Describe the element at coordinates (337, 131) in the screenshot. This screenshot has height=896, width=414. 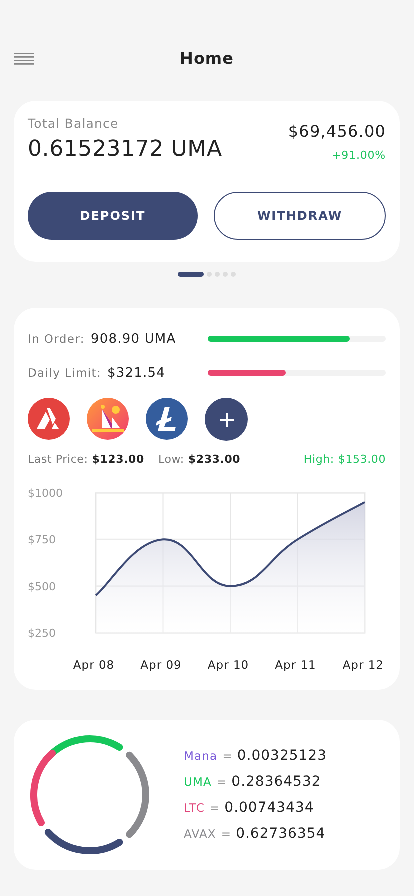
I see `fiat-value: $69,456.00` at that location.